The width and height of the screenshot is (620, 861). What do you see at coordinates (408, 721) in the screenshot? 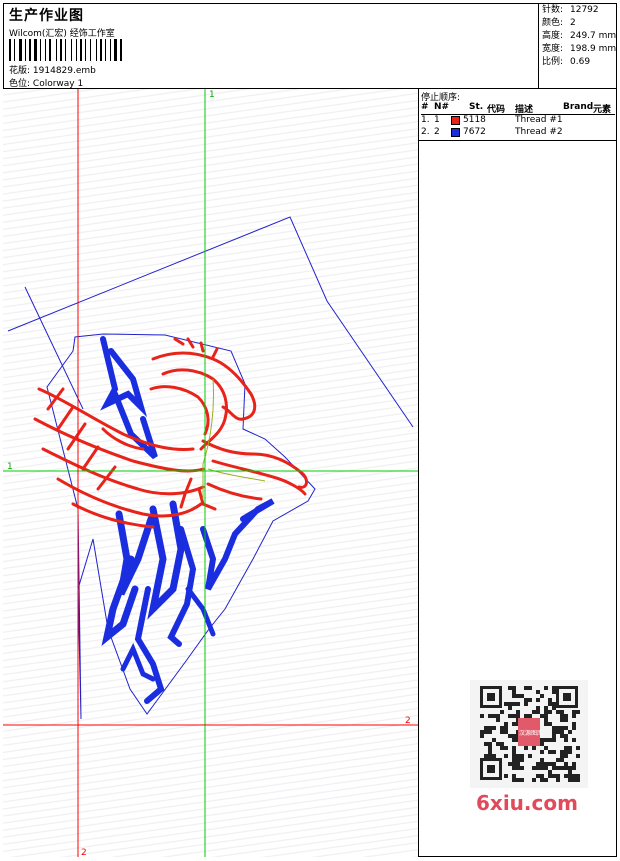
I see `red-guide-label-right: 2` at bounding box center [408, 721].